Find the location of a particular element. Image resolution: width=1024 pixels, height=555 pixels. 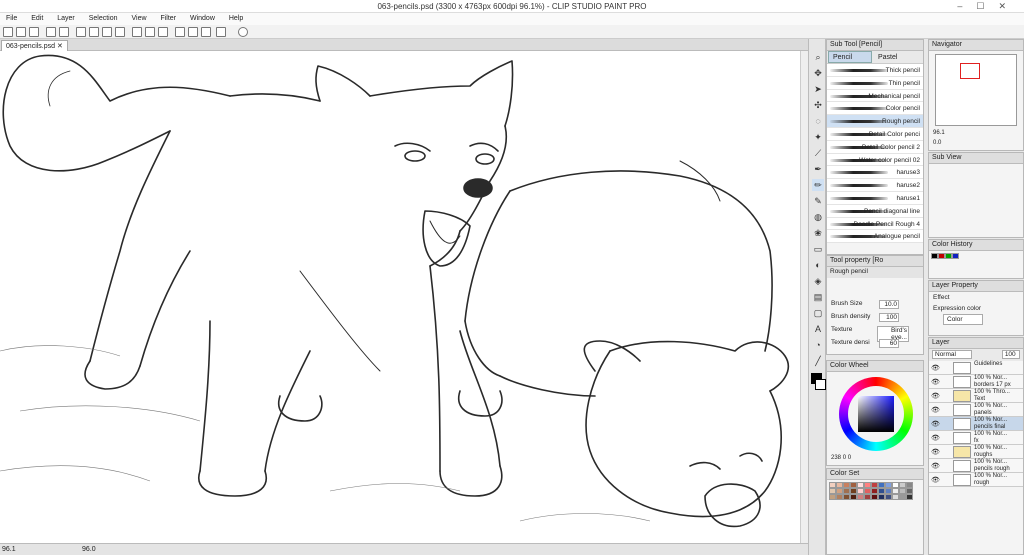

brush-item: Pencil diagonal line is located at coordinates (875, 211).